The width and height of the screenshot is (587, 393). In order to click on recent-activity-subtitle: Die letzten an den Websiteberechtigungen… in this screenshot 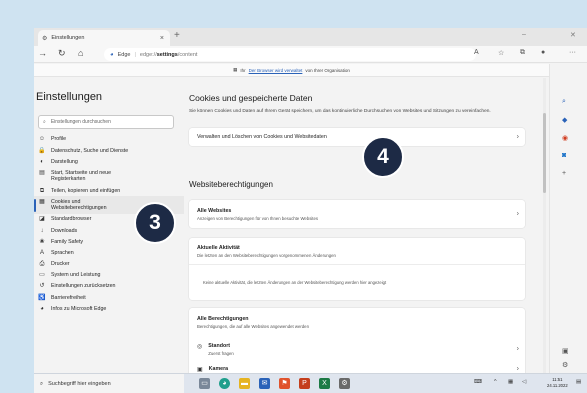, I will do `click(266, 255)`.